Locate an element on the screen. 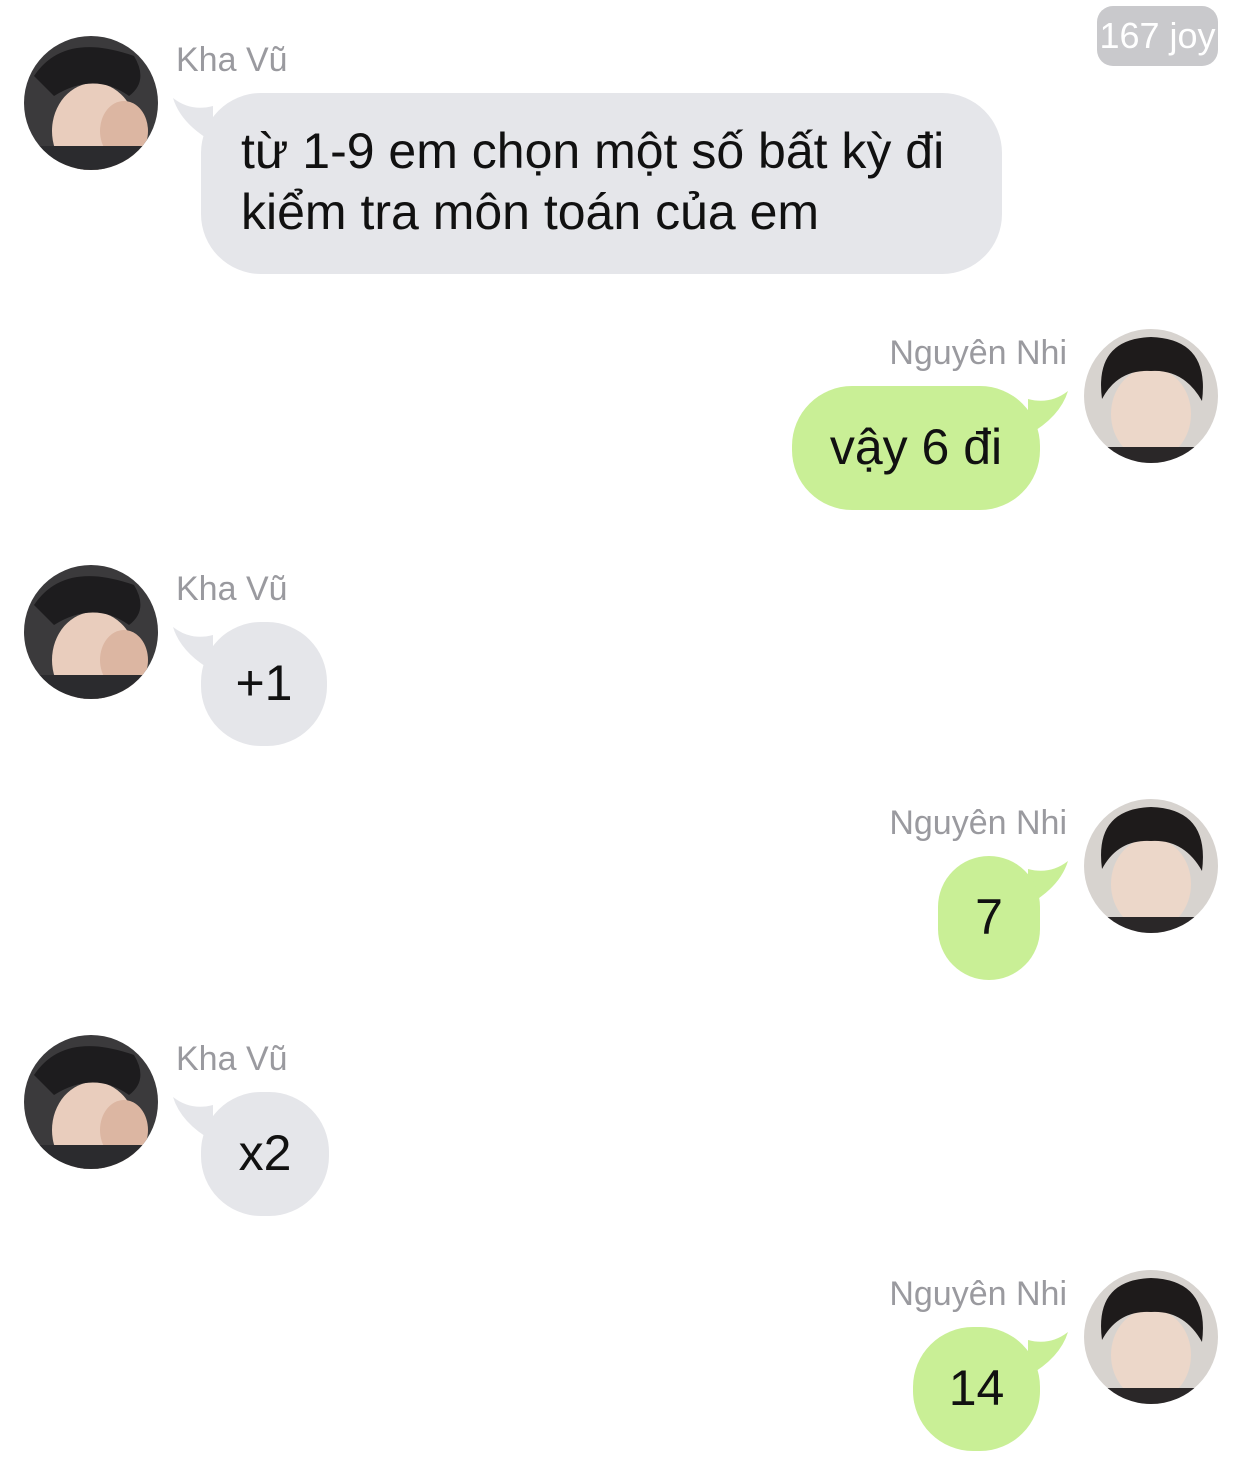  message-bubble: +1 is located at coordinates (264, 684).